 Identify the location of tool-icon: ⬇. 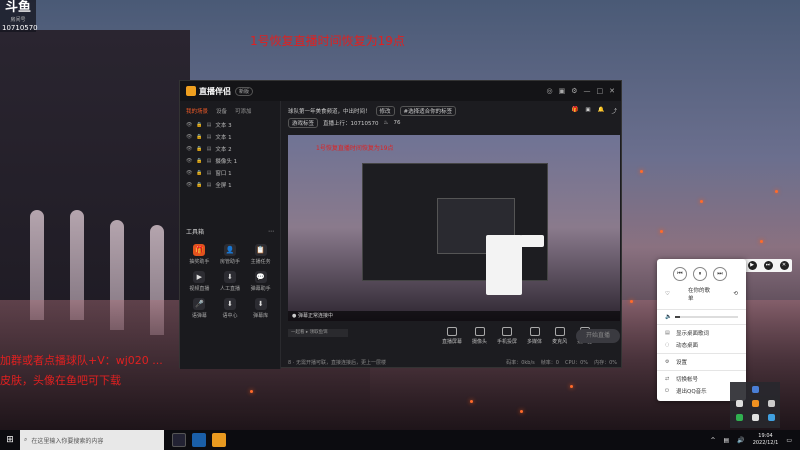
(229, 304).